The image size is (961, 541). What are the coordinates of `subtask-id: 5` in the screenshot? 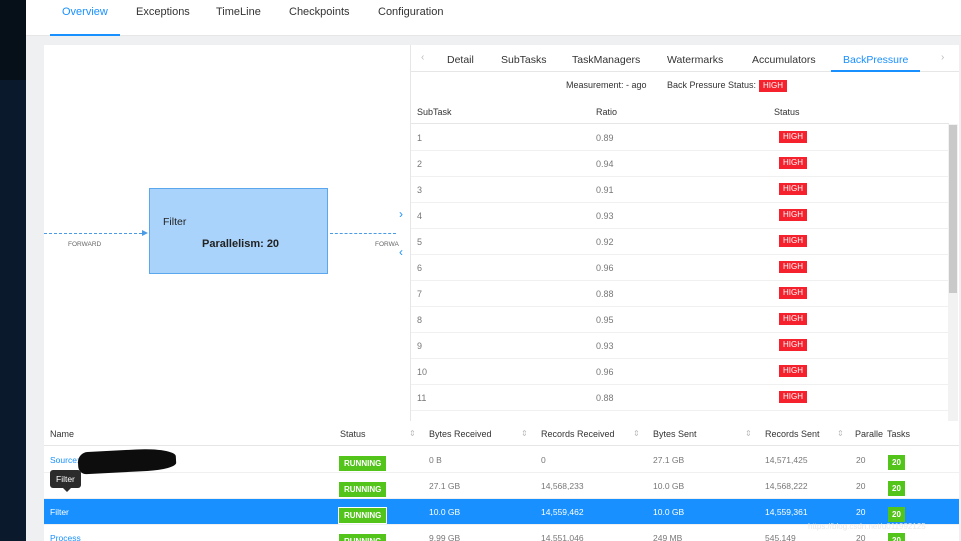 It's located at (420, 242).